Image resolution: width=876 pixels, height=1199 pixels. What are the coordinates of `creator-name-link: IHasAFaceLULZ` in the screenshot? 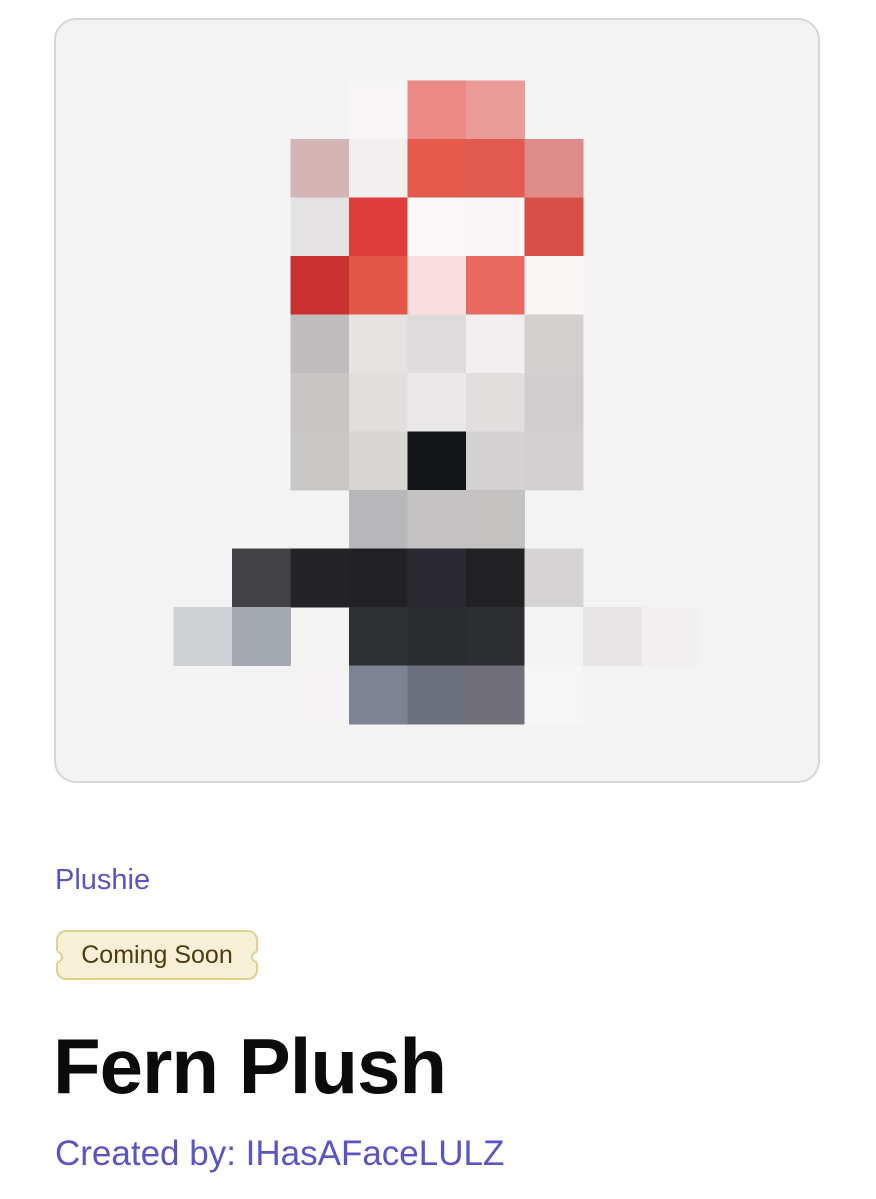 It's located at (375, 1153).